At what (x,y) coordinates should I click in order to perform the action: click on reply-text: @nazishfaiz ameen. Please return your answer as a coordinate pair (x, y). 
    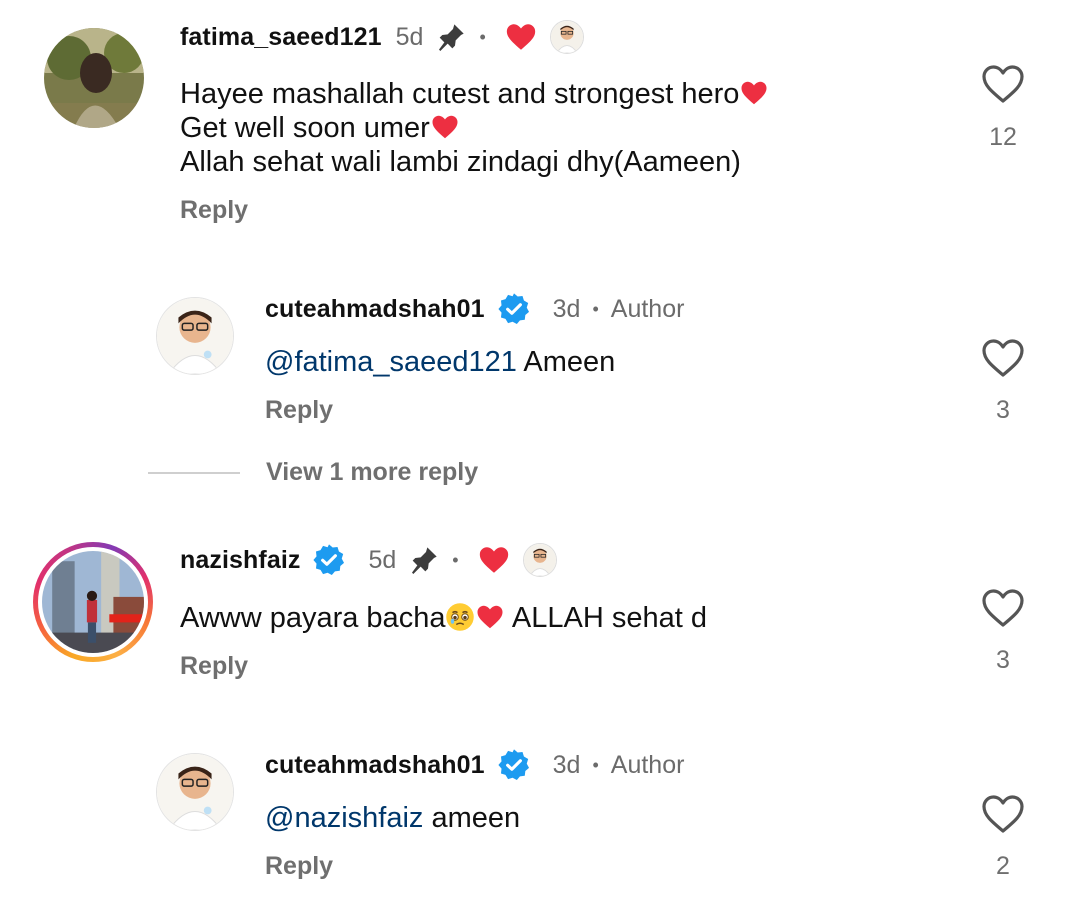
    Looking at the image, I should click on (392, 818).